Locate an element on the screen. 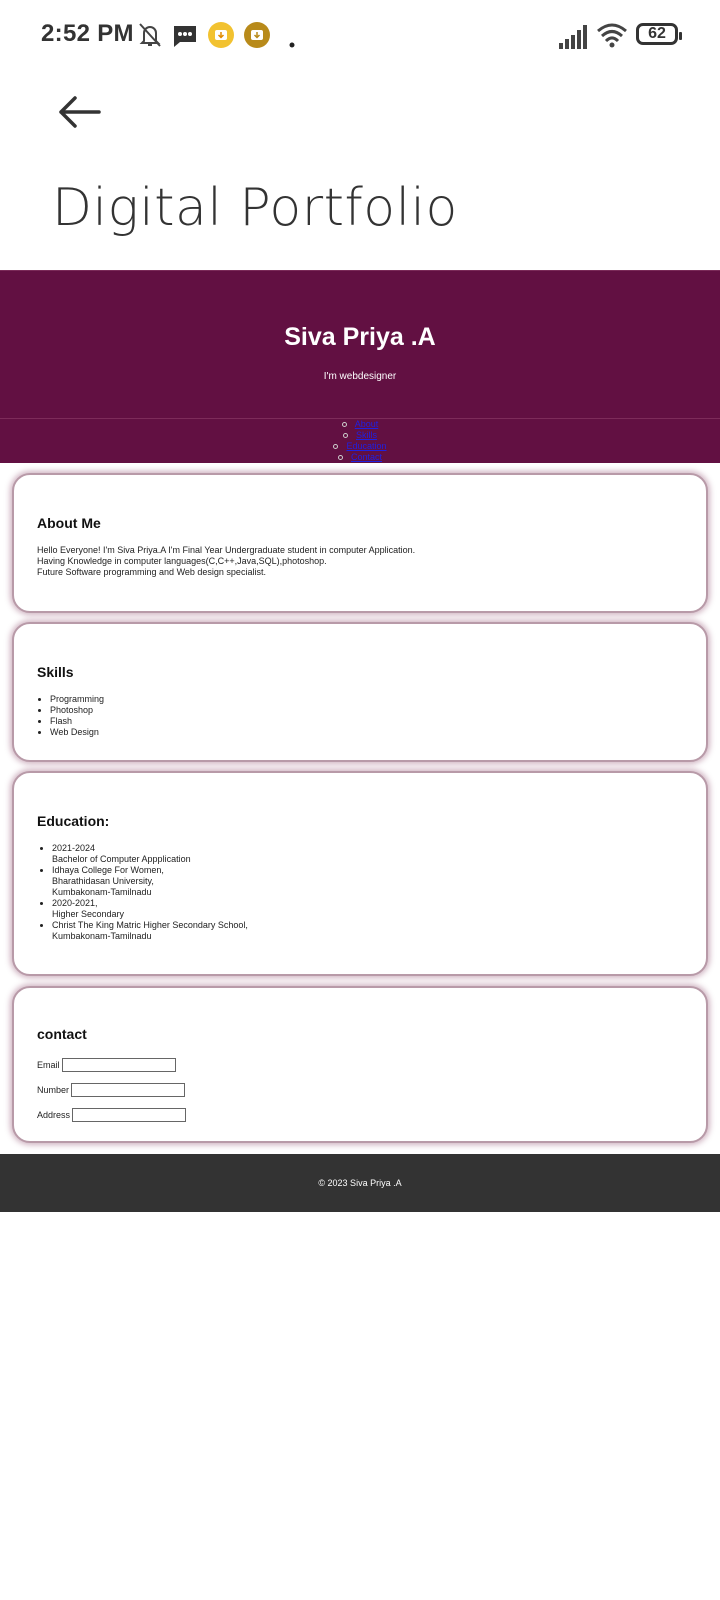 The width and height of the screenshot is (720, 1600). footer: © 2023 Siva Priya .A is located at coordinates (360, 1183).